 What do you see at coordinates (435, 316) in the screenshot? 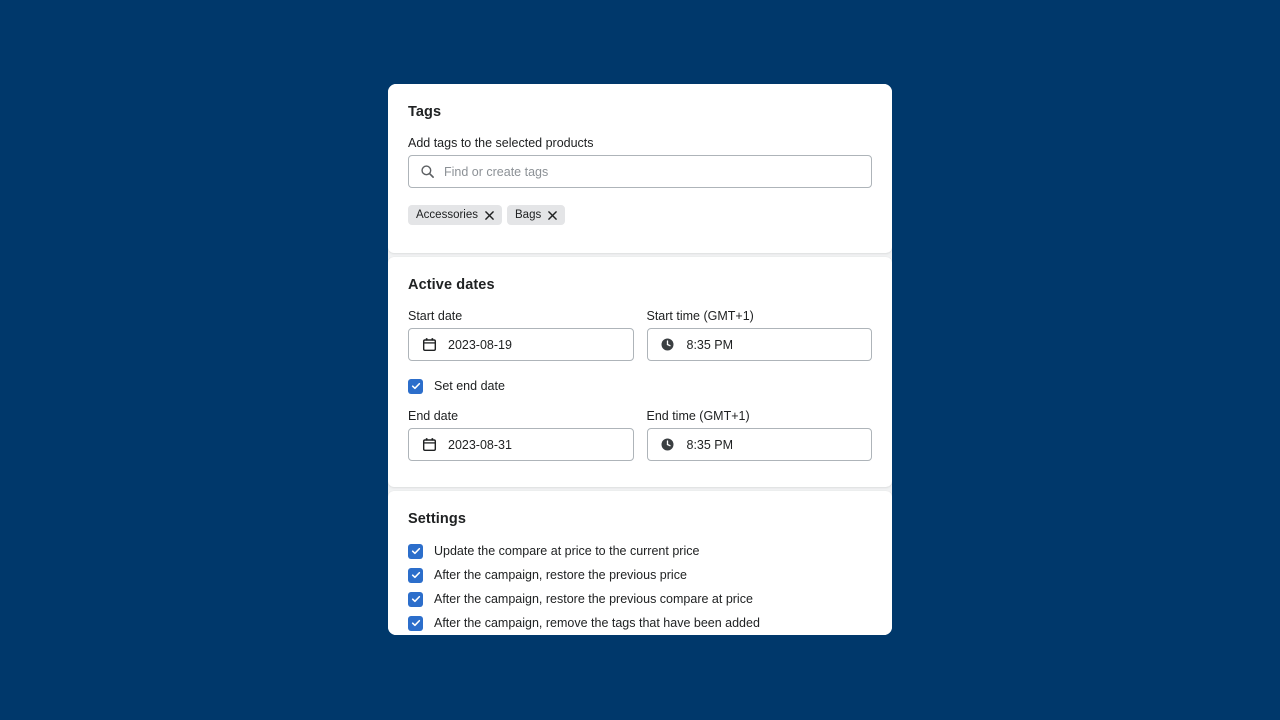
I see `start-date-label: Start date` at bounding box center [435, 316].